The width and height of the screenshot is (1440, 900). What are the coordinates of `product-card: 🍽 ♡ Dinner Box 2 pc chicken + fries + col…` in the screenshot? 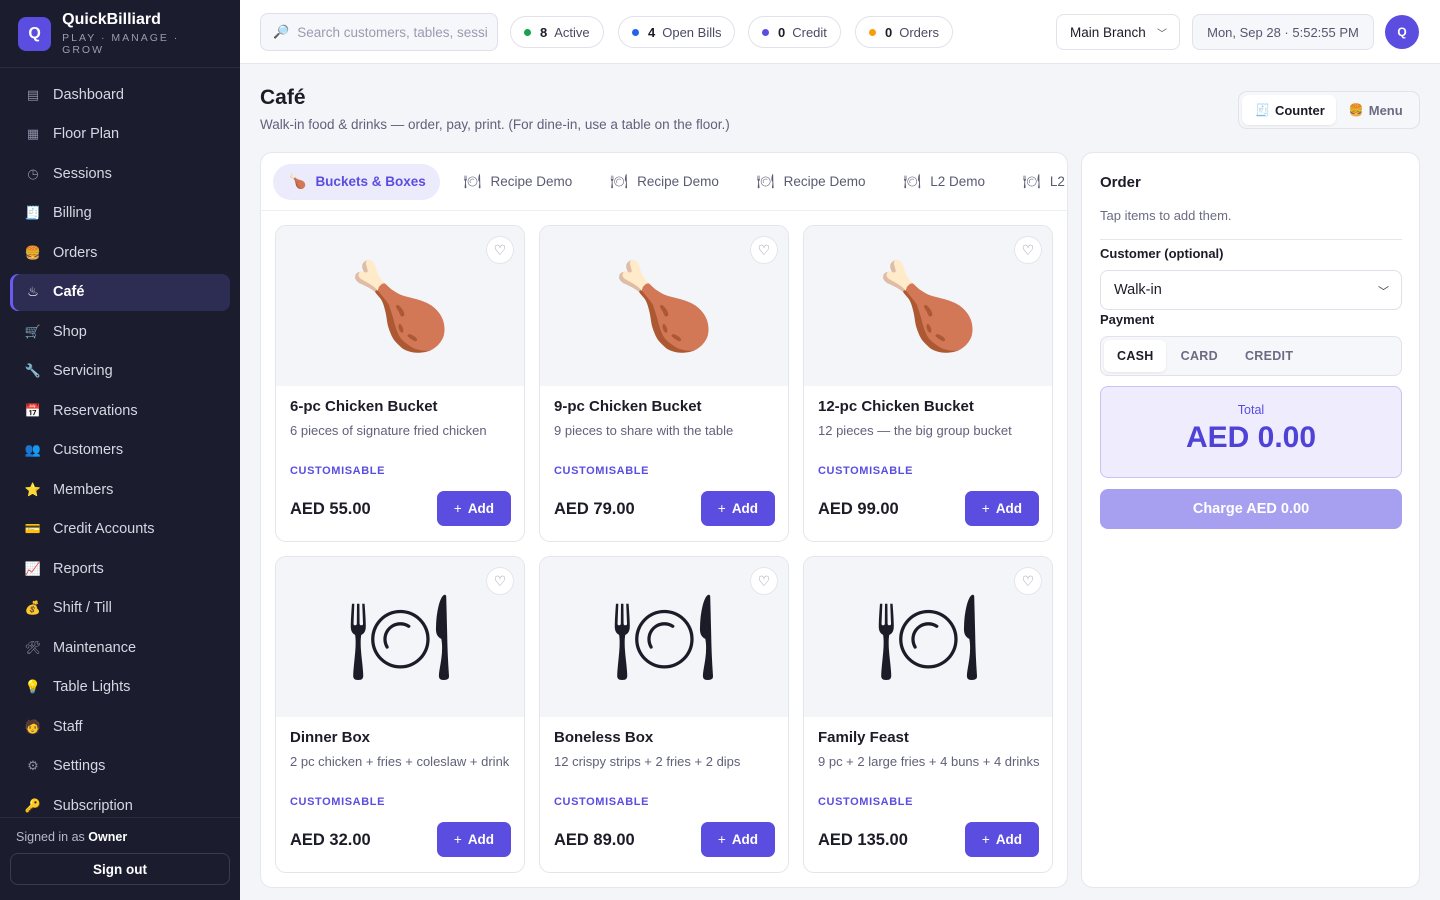 It's located at (400, 714).